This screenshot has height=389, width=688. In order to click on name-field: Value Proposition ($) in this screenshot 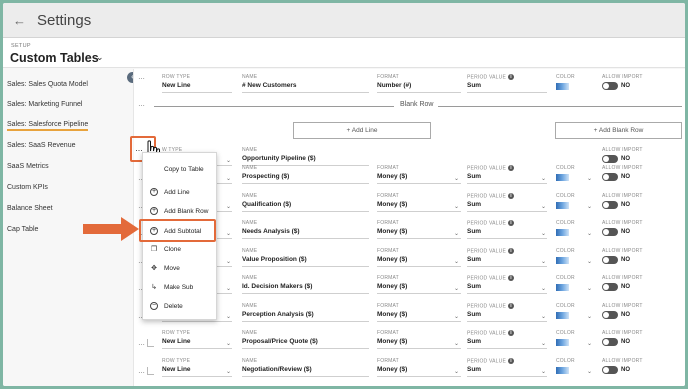, I will do `click(274, 259)`.